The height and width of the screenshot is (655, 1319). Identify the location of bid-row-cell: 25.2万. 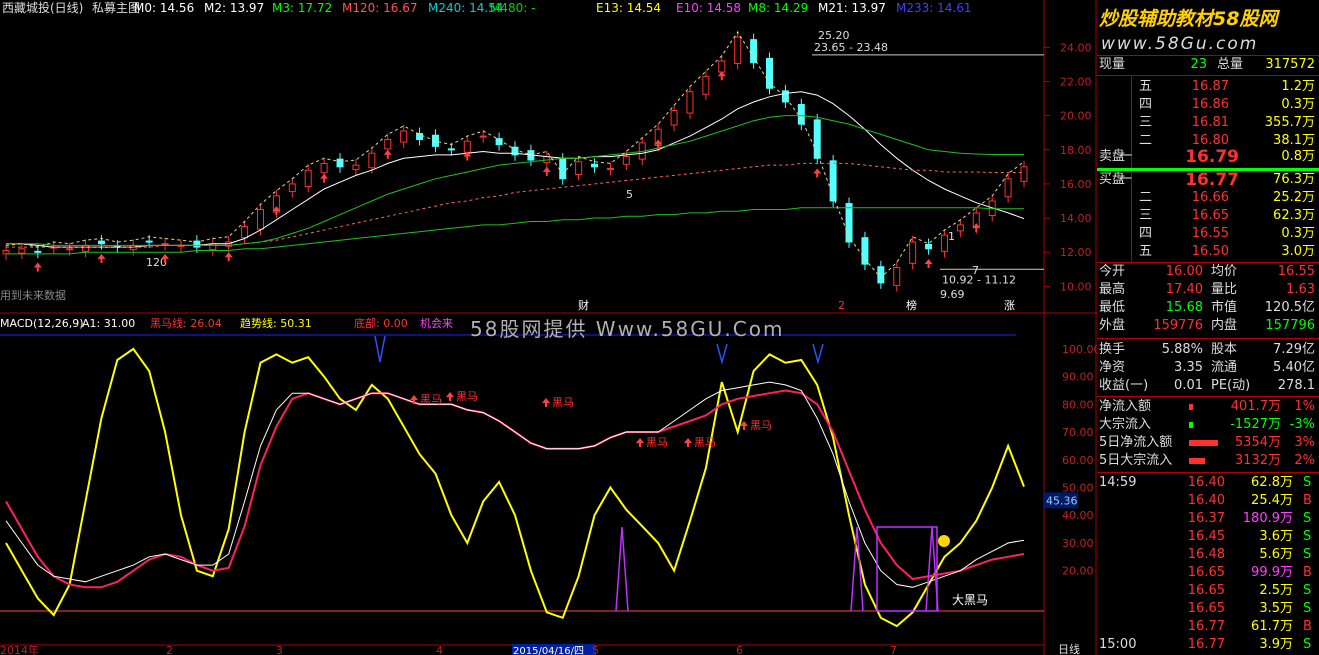
(1294, 197).